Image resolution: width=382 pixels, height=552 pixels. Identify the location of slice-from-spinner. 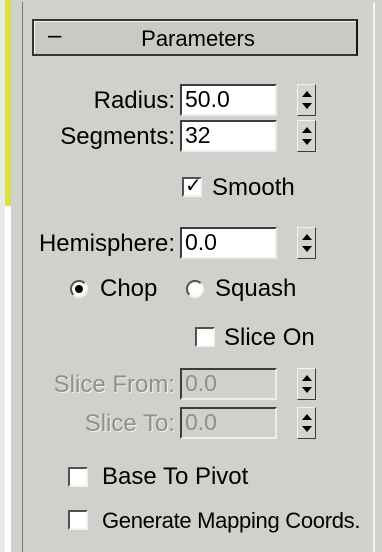
(306, 384).